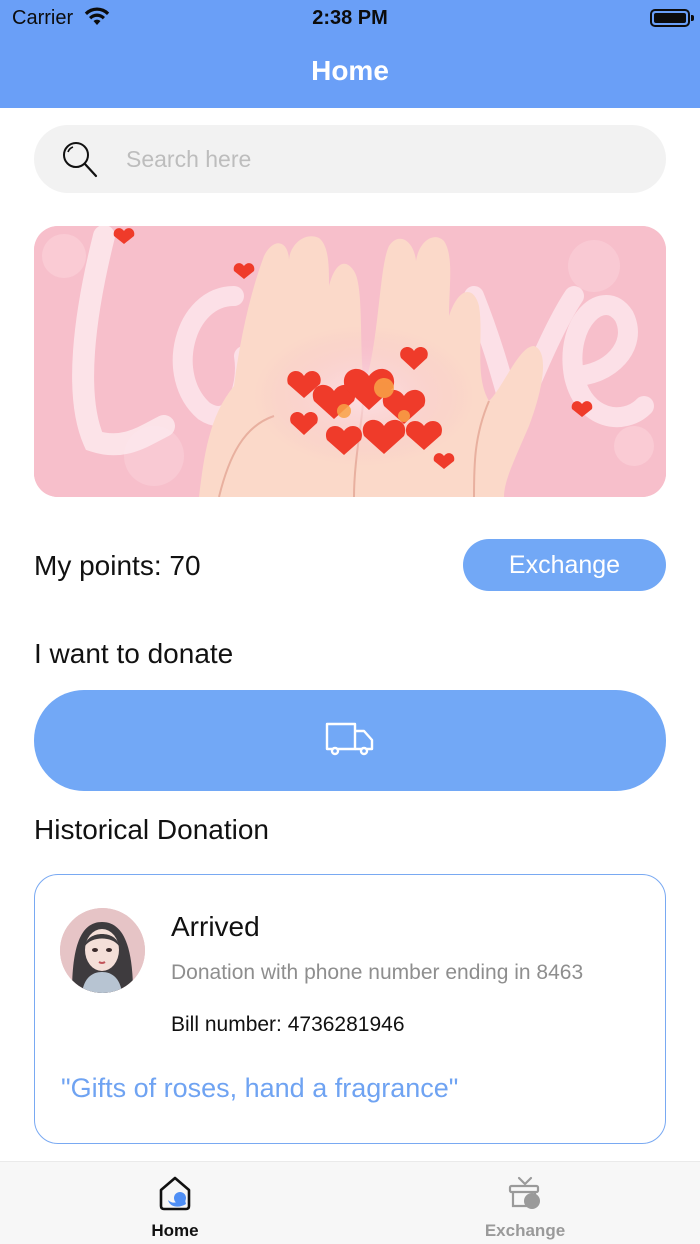 The width and height of the screenshot is (700, 1244). What do you see at coordinates (260, 1088) in the screenshot?
I see `donation-quote: "Gifts of roses, hand a fragrance"` at bounding box center [260, 1088].